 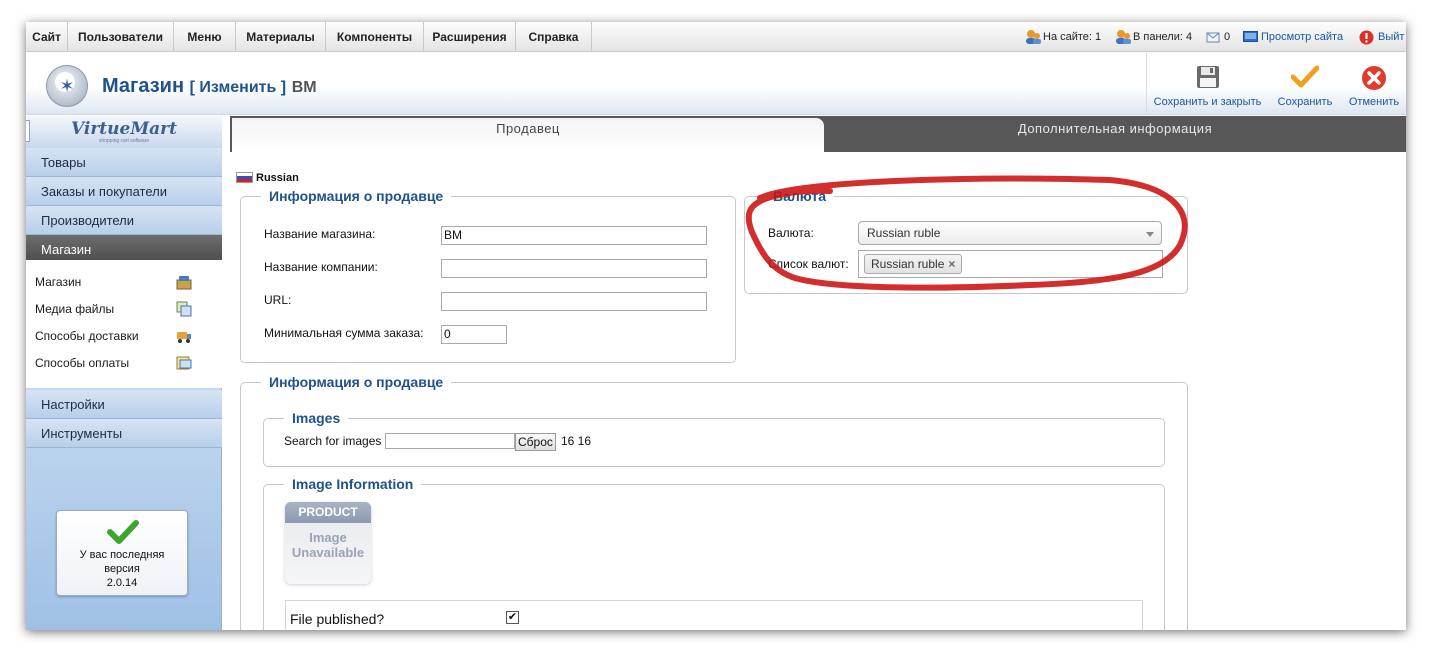 I want to click on file-published-checkbox: ✔, so click(x=512, y=617).